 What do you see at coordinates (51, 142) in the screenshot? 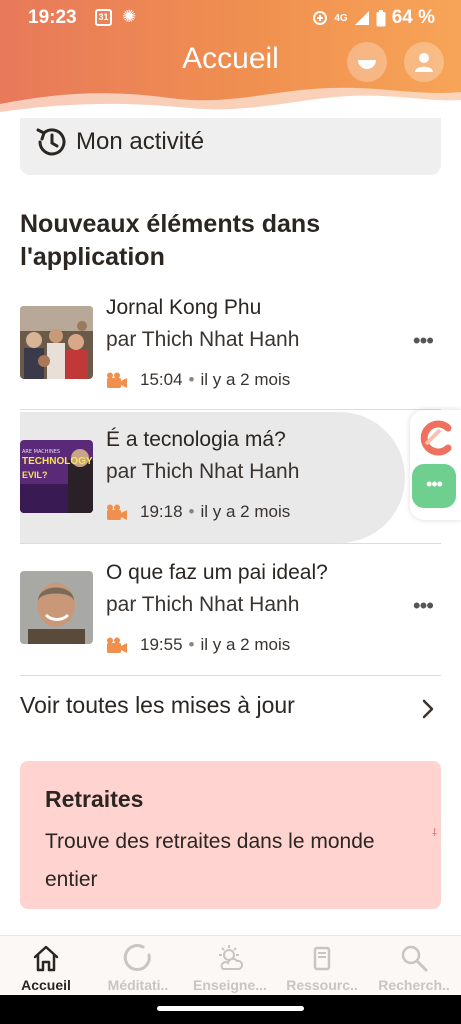
I see `clock-history-icon` at bounding box center [51, 142].